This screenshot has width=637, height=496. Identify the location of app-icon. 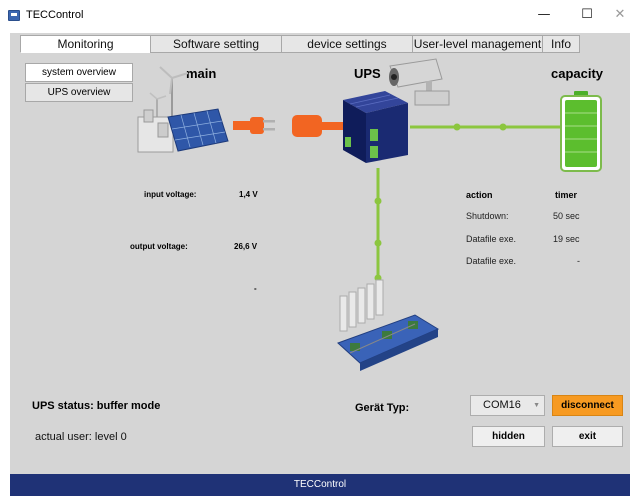
(14, 15).